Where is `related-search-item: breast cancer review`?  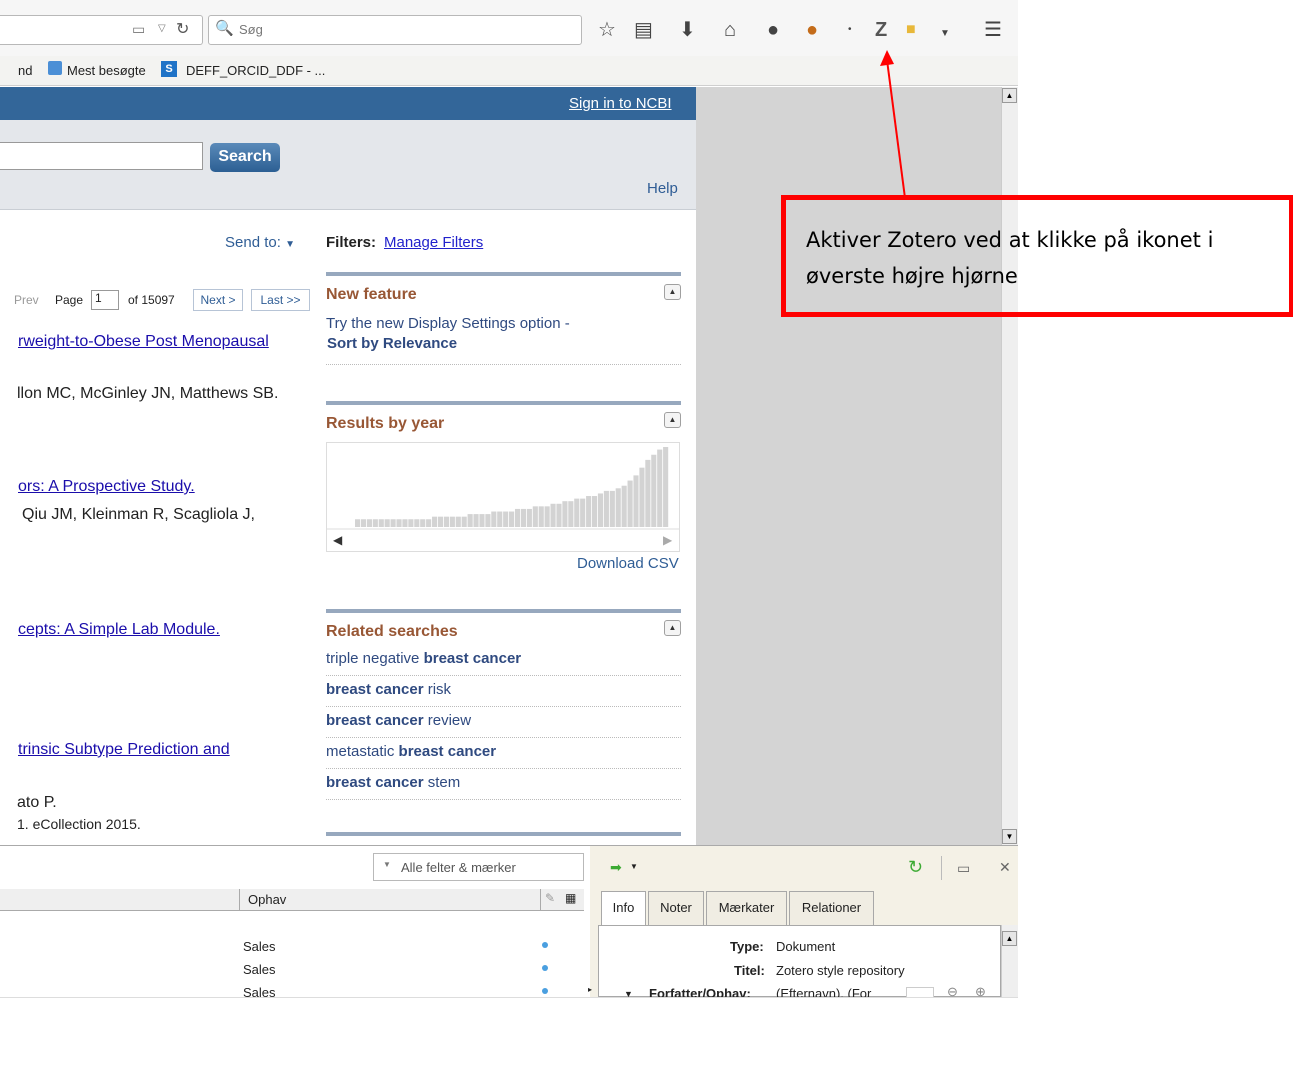 related-search-item: breast cancer review is located at coordinates (503, 723).